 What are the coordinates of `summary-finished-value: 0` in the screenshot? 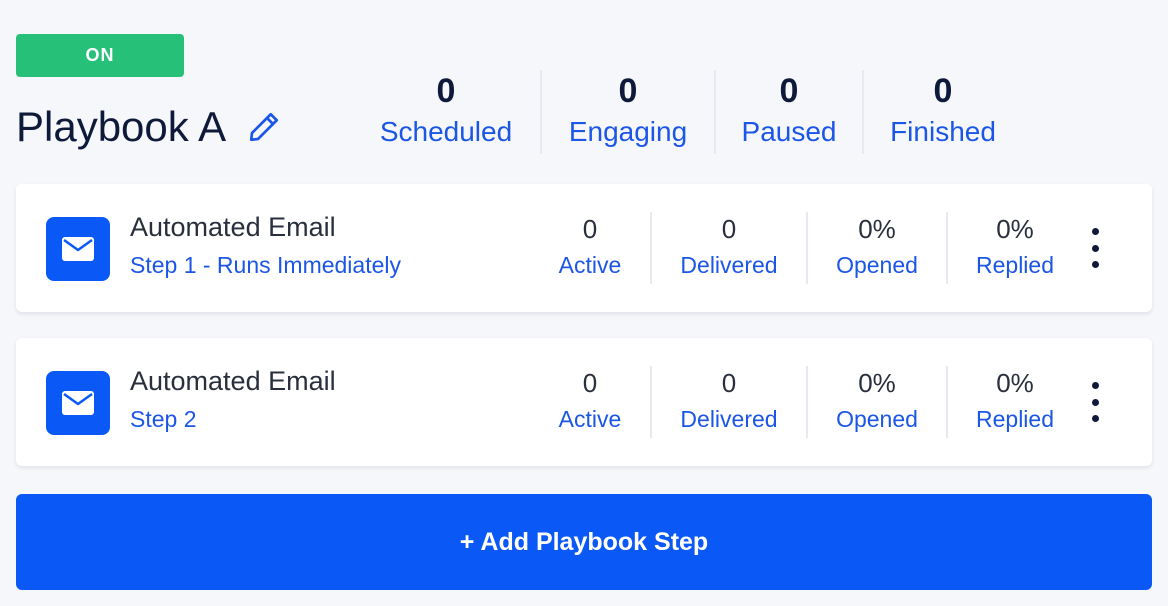 It's located at (943, 91).